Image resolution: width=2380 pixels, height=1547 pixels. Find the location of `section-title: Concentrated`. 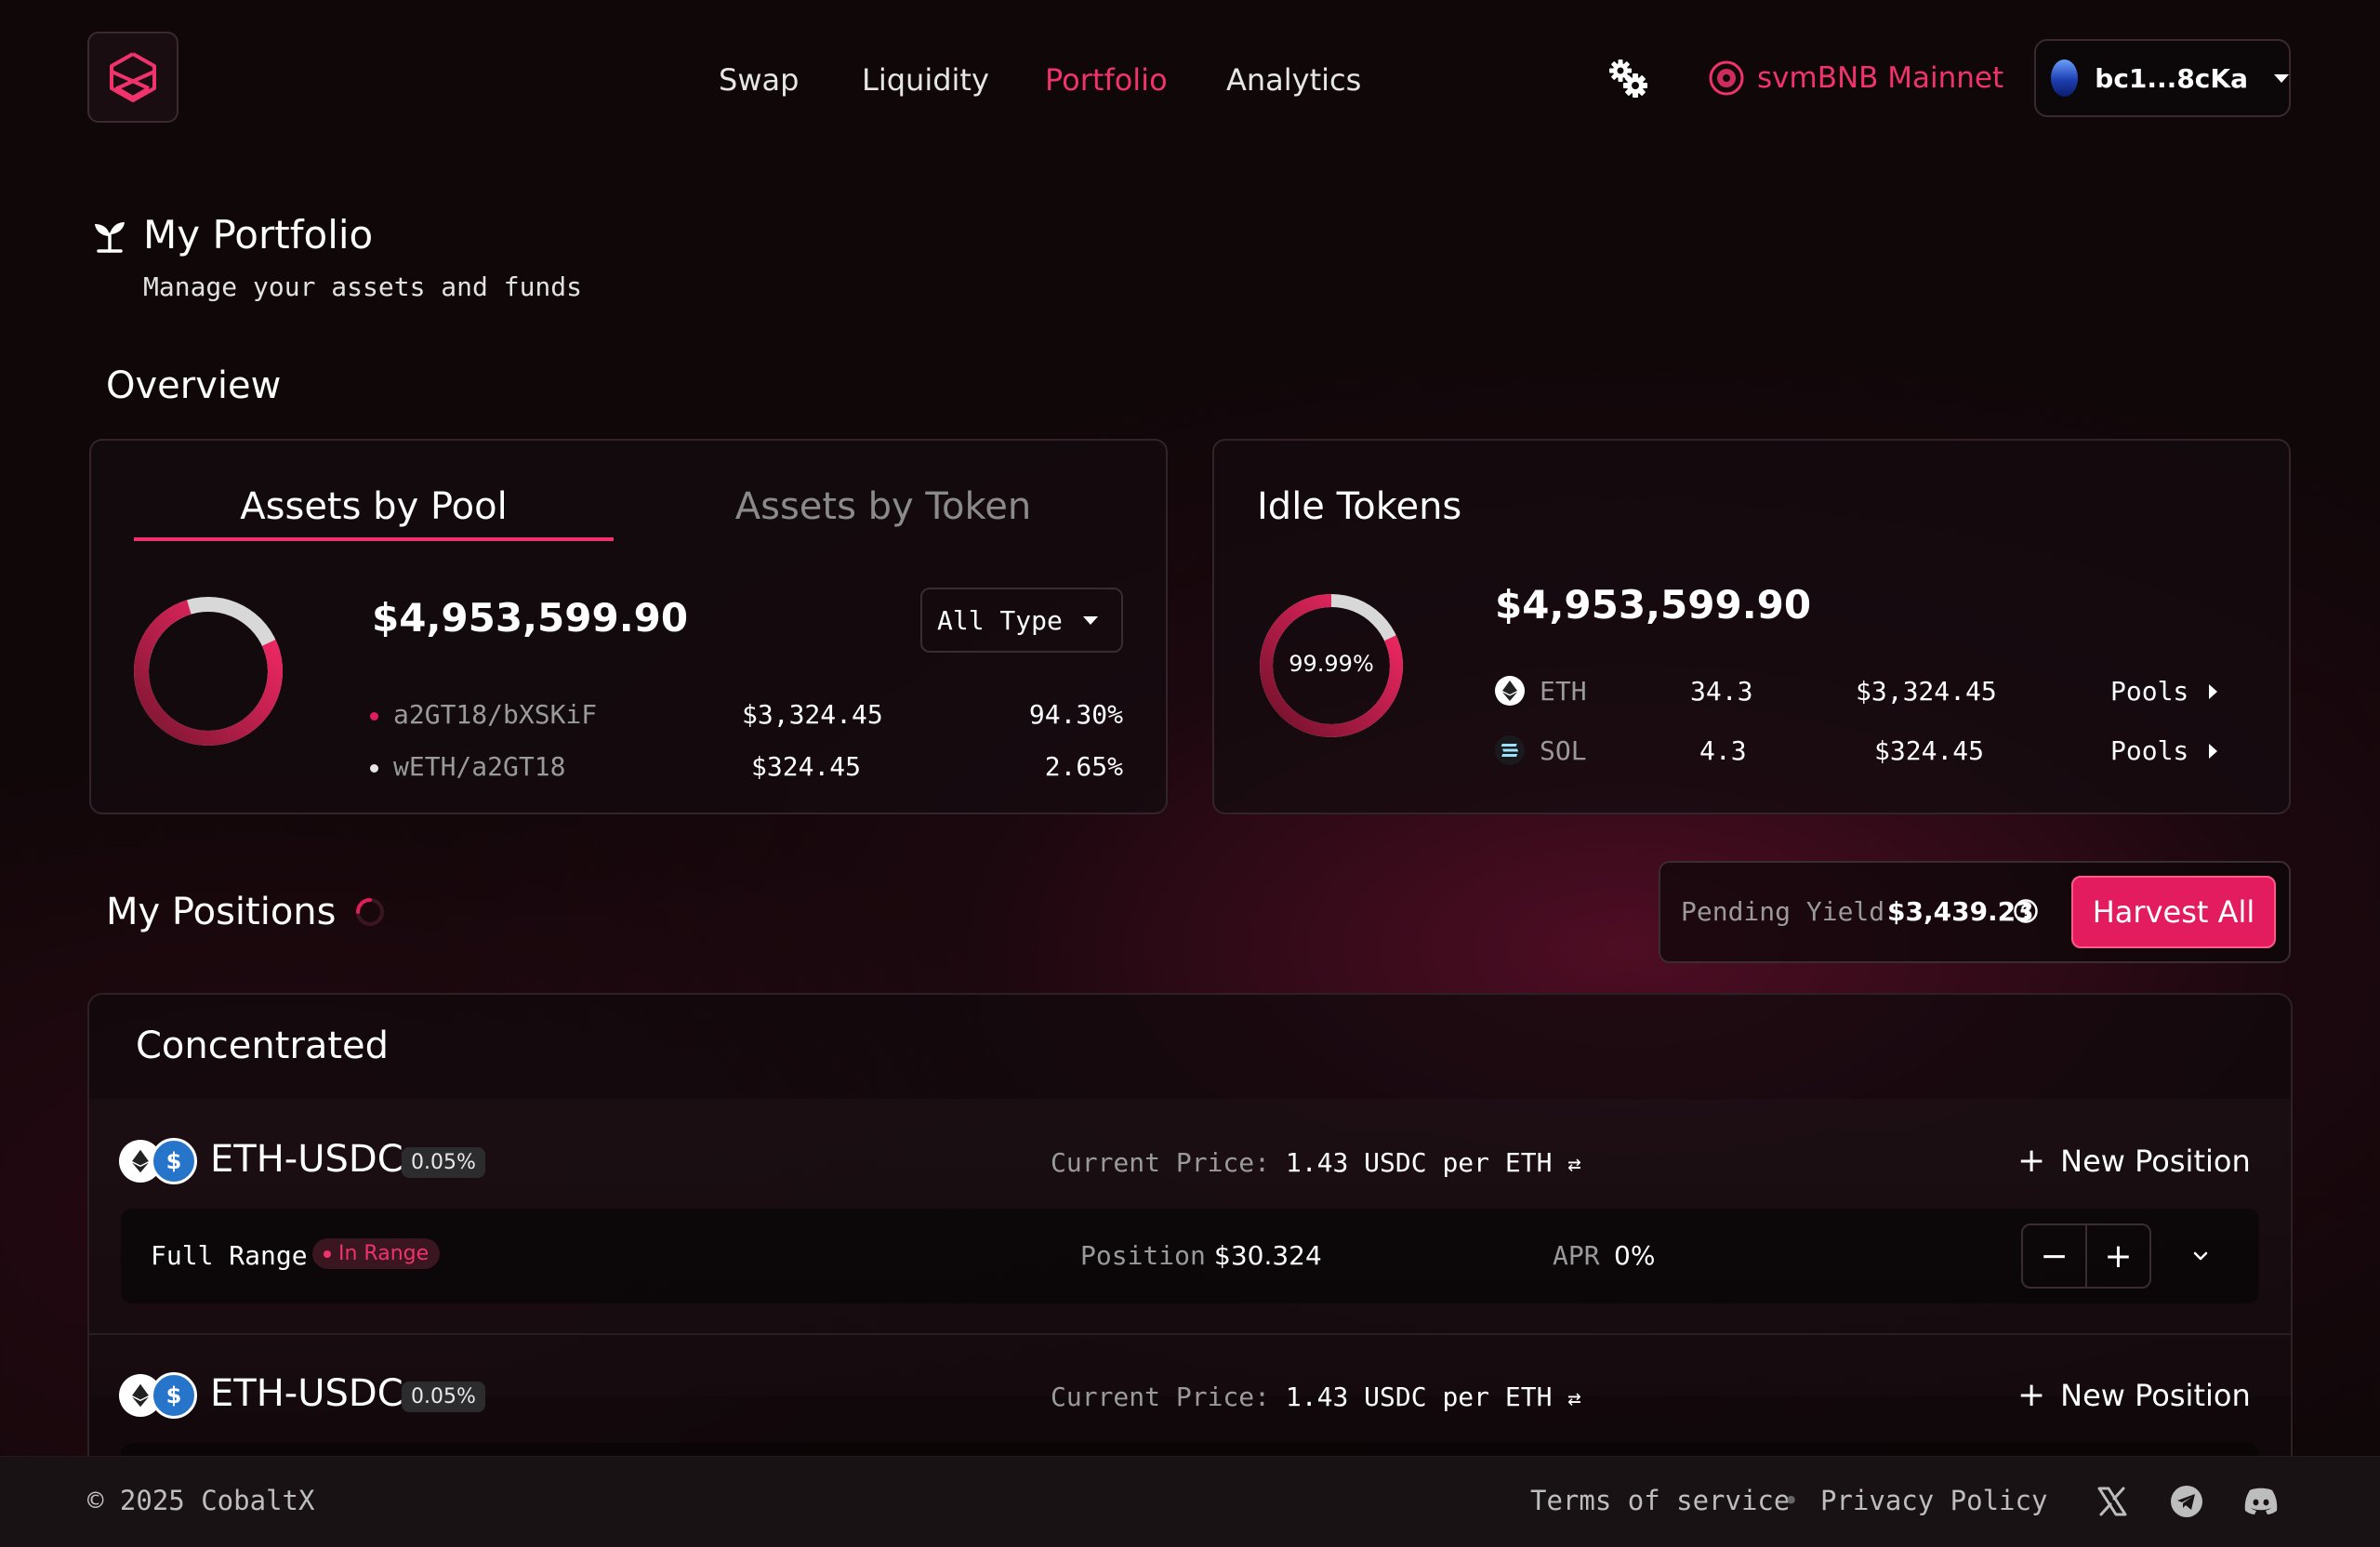

section-title: Concentrated is located at coordinates (263, 1046).